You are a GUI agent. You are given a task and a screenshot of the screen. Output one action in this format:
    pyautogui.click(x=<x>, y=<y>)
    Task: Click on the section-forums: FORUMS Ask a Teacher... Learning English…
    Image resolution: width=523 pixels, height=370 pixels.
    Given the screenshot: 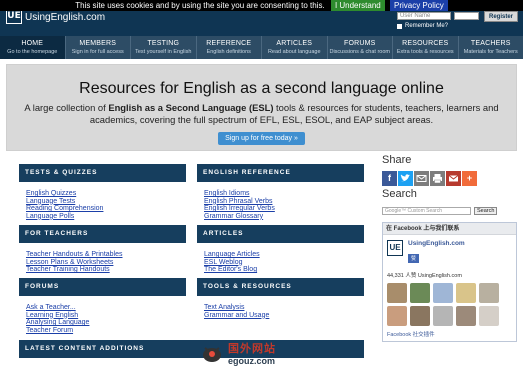 What is the action you would take?
    pyautogui.click(x=102, y=306)
    